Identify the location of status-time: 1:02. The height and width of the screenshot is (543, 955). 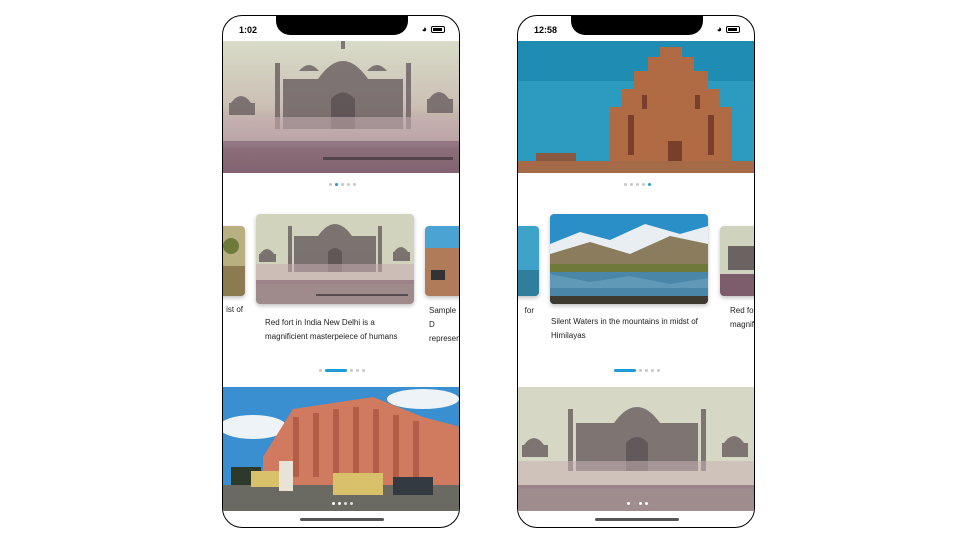
(248, 30).